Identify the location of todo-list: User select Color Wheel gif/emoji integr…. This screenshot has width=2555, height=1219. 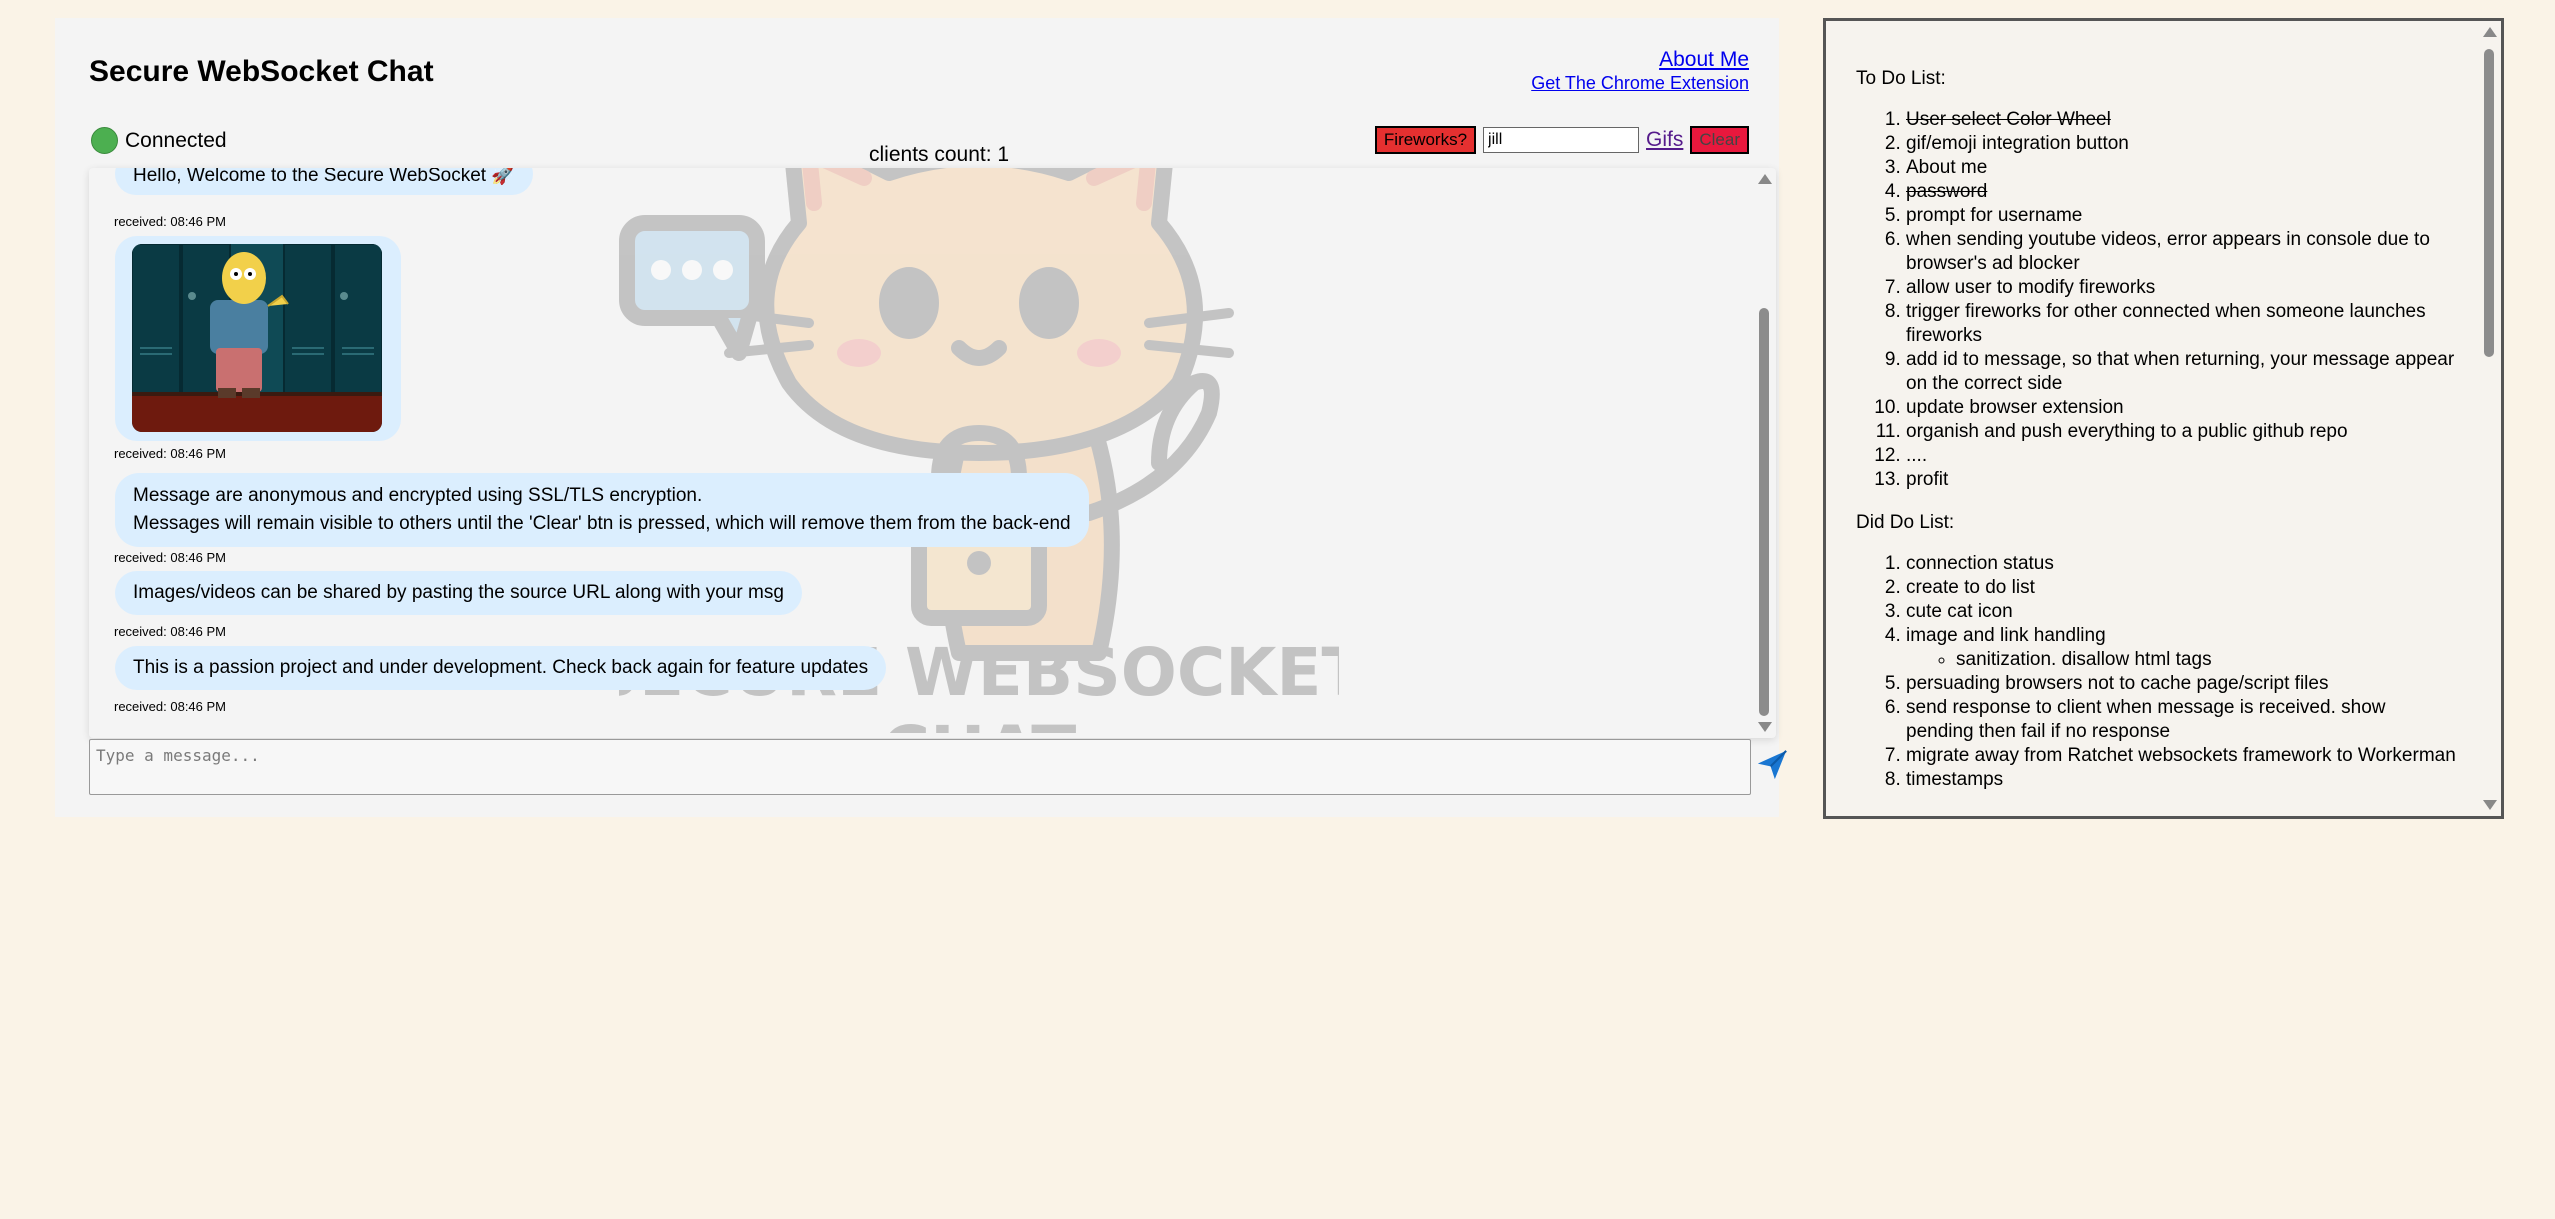
(2156, 300).